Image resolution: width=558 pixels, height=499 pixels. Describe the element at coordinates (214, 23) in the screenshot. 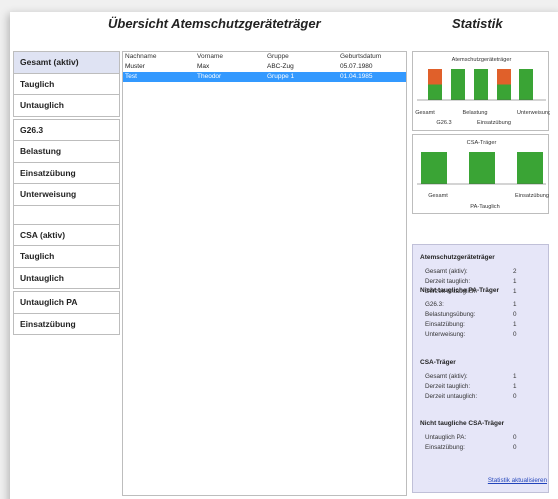

I see `page-title: Übersicht Atemschutzgeräteträger` at that location.